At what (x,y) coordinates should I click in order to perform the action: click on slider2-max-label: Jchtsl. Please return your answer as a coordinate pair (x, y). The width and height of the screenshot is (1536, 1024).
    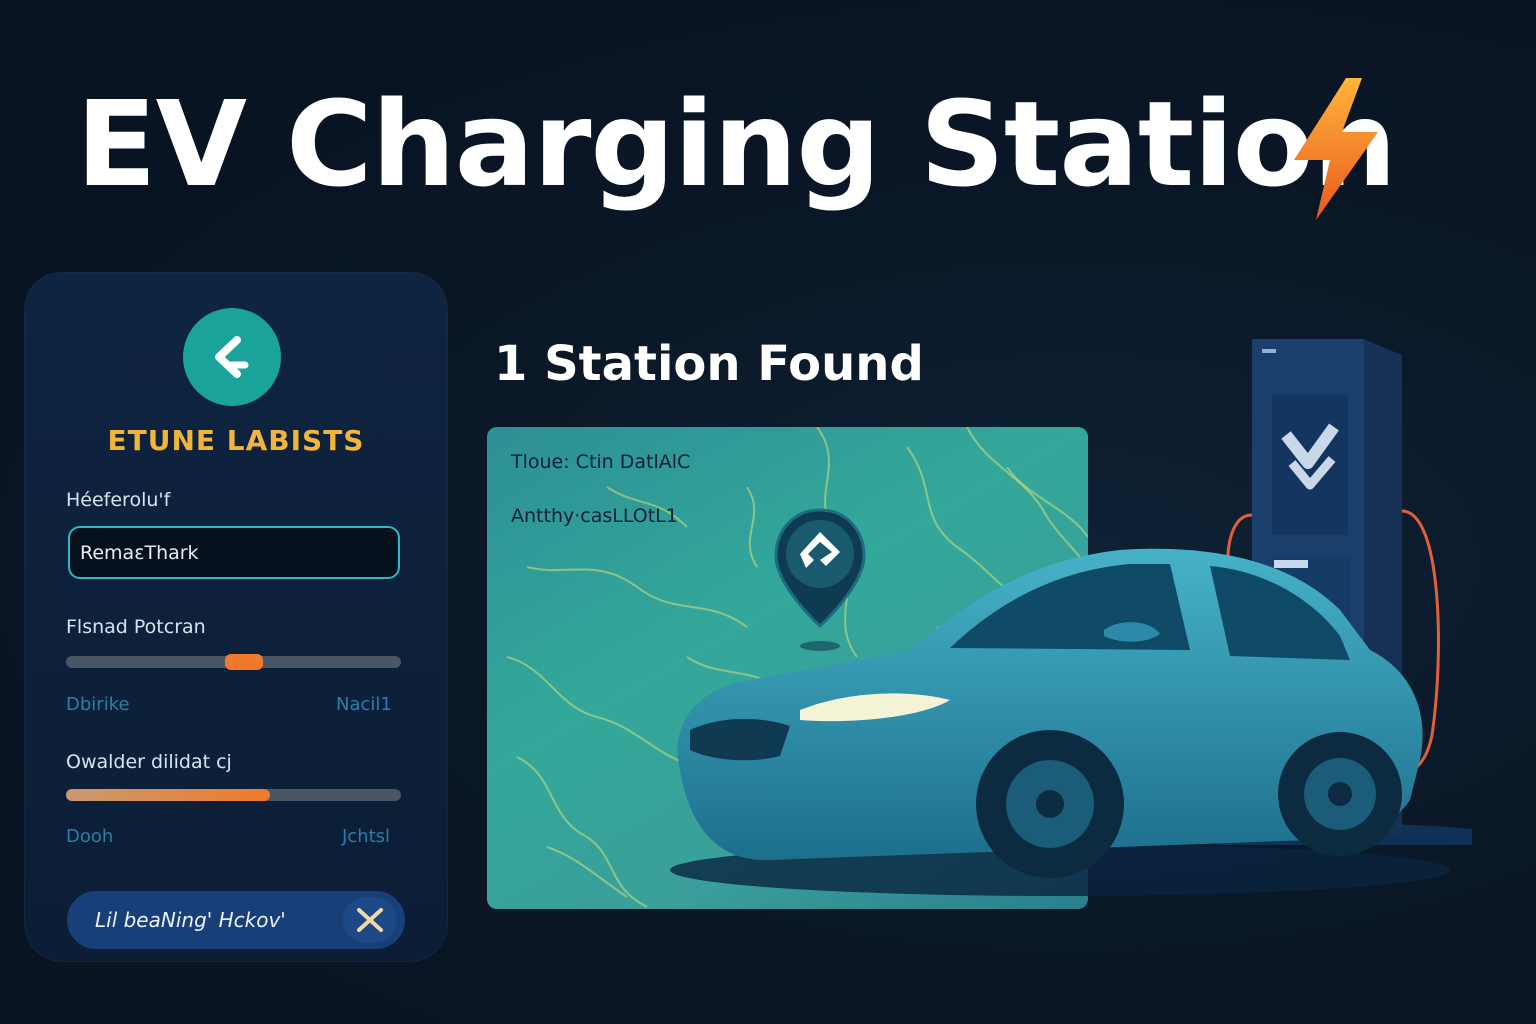
    Looking at the image, I should click on (366, 836).